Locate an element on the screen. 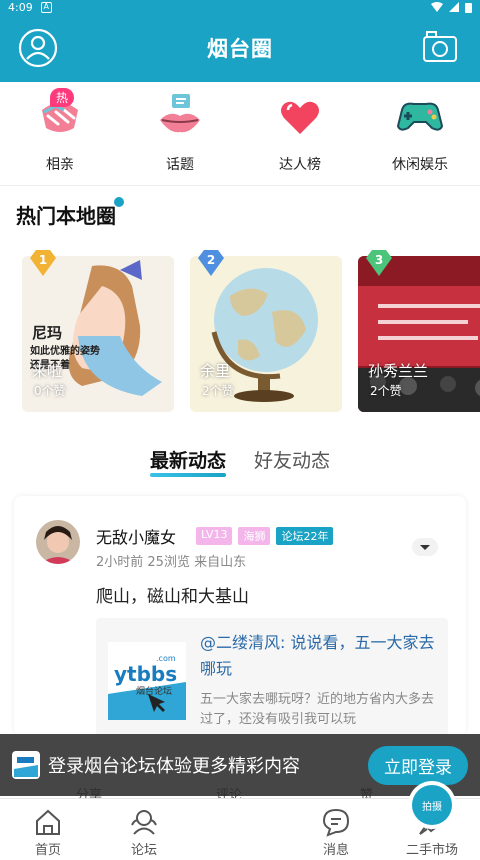 The width and height of the screenshot is (480, 860). app-logo-icon is located at coordinates (26, 765).